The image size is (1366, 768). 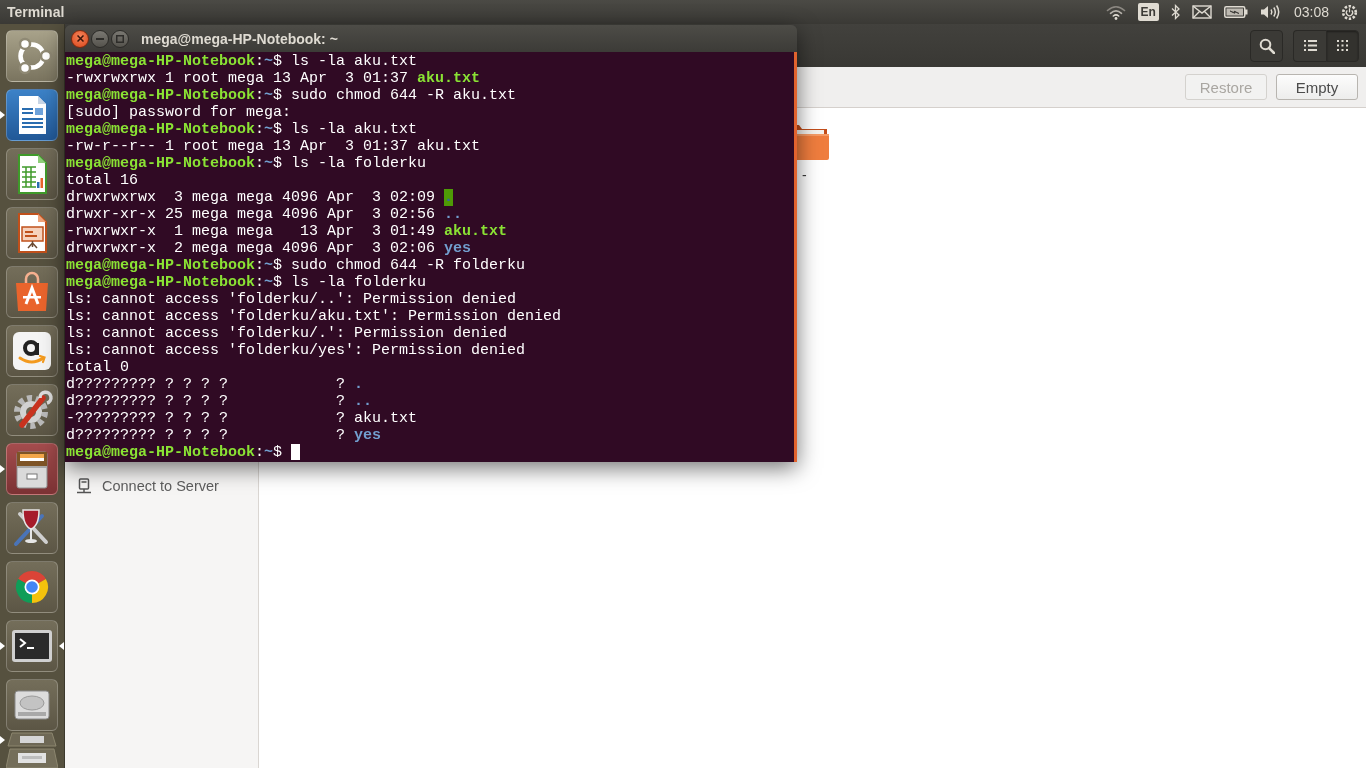 What do you see at coordinates (1148, 12) in the screenshot?
I see `keyboard-layout-indicator: En` at bounding box center [1148, 12].